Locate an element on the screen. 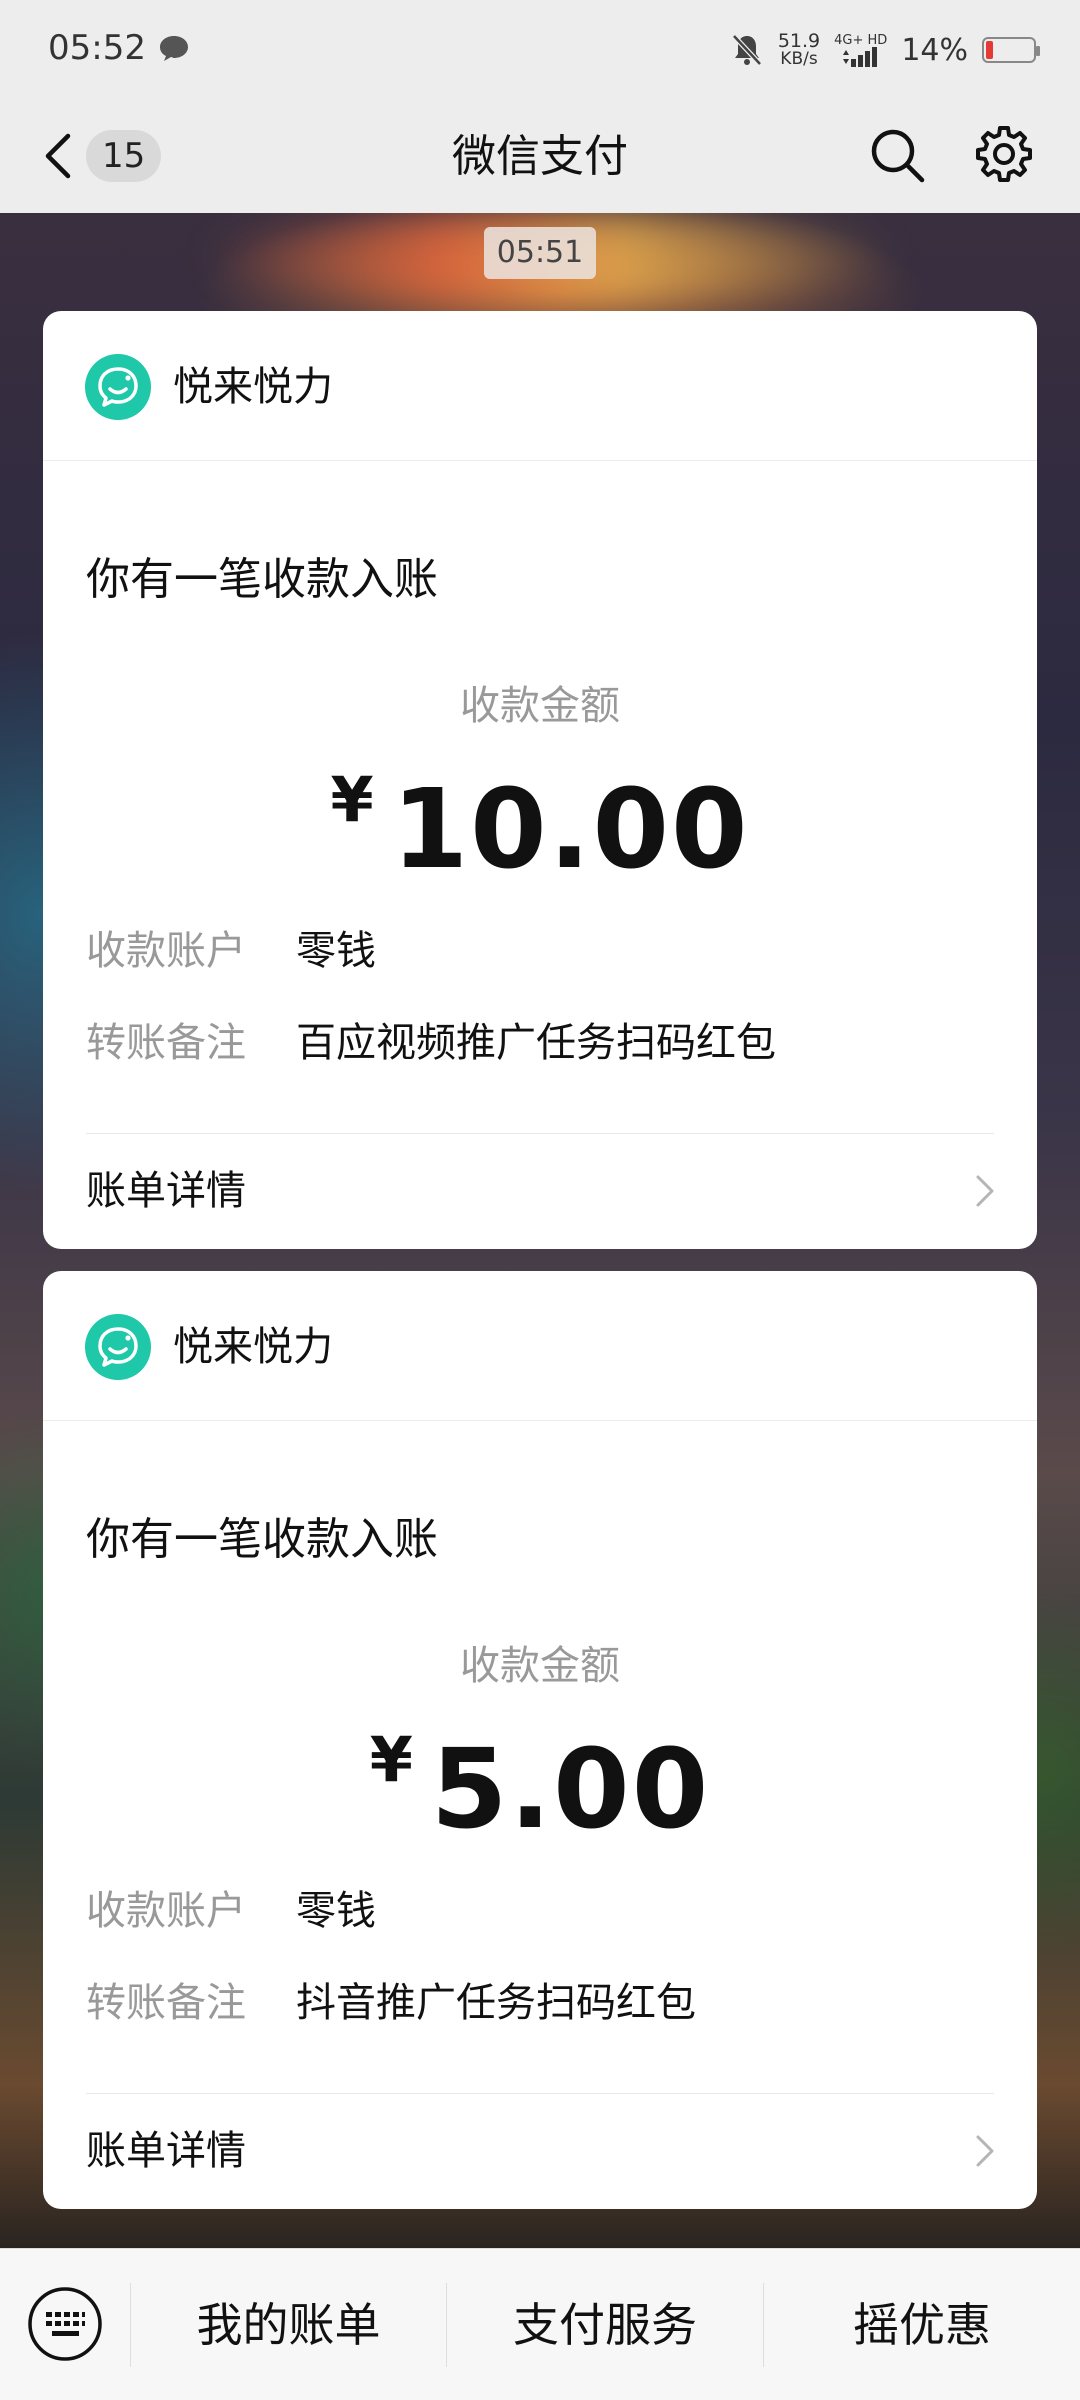 This screenshot has width=1080, height=2400. bell-muted-icon is located at coordinates (747, 50).